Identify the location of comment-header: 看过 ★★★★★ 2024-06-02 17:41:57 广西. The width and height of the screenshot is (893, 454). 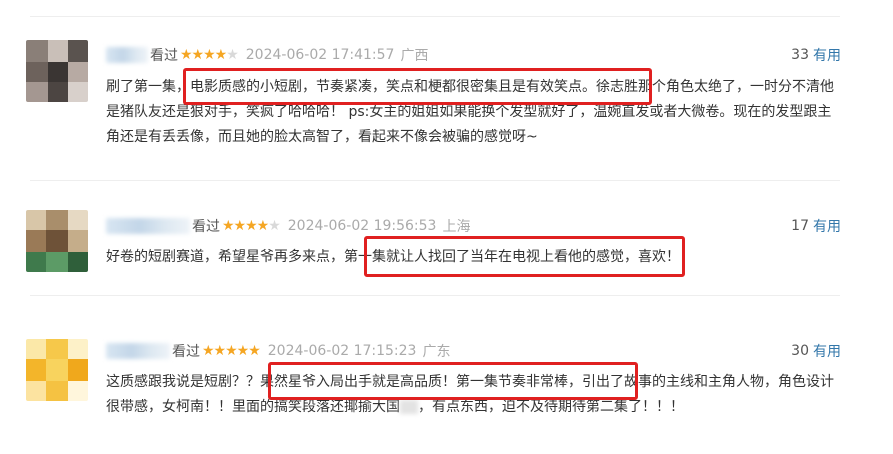
(267, 55).